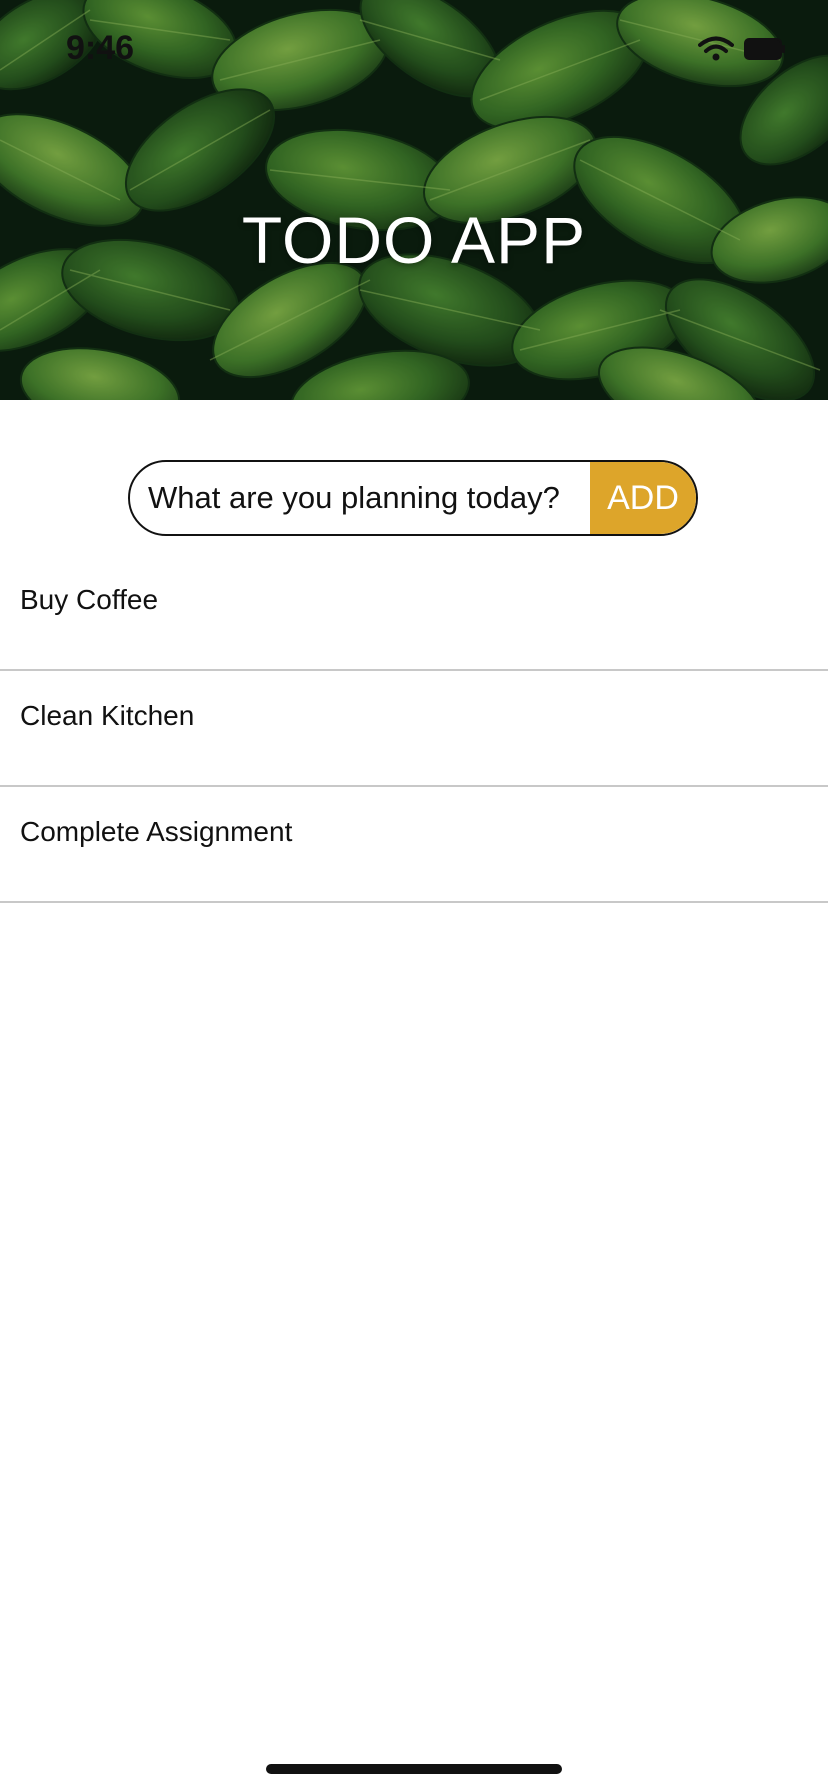 The width and height of the screenshot is (828, 1792). I want to click on list-item-label: Buy Coffee, so click(89, 599).